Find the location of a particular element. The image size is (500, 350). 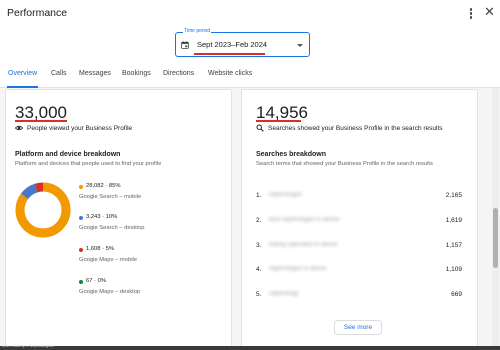

tab-website-clicks: Website clicks is located at coordinates (230, 73).